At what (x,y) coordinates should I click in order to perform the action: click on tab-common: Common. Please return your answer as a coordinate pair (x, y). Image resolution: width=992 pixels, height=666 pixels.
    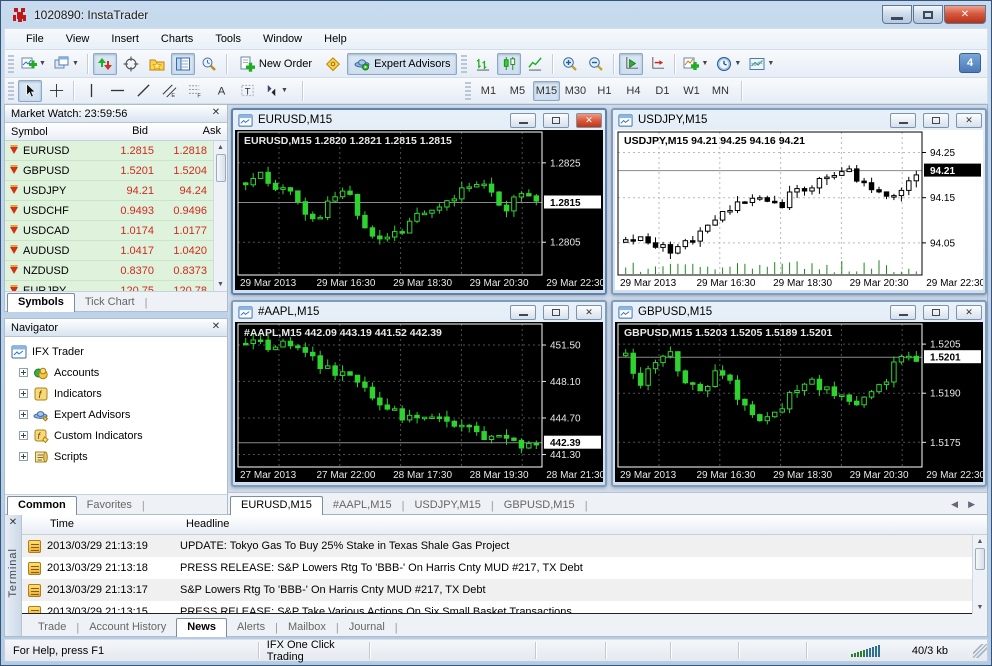
    Looking at the image, I should click on (42, 505).